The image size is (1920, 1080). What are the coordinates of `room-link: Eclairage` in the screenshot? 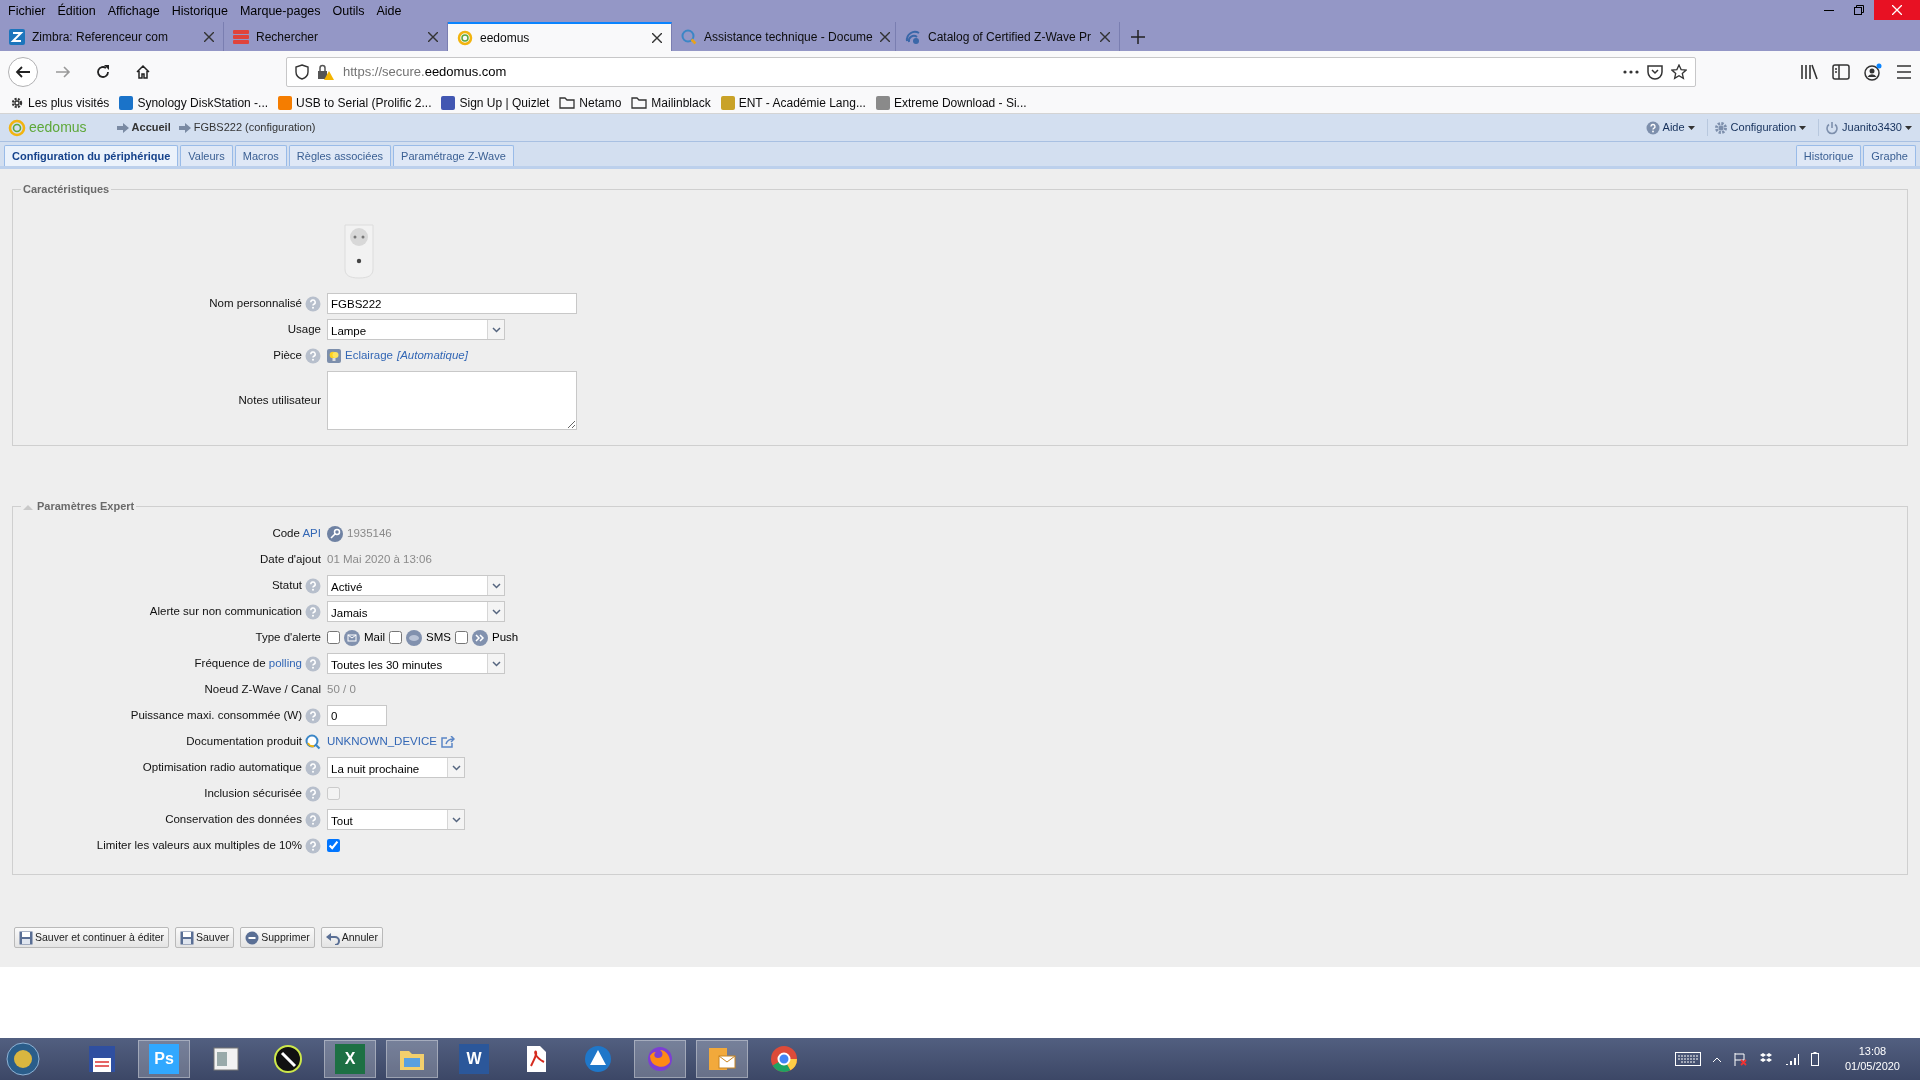 It's located at (369, 355).